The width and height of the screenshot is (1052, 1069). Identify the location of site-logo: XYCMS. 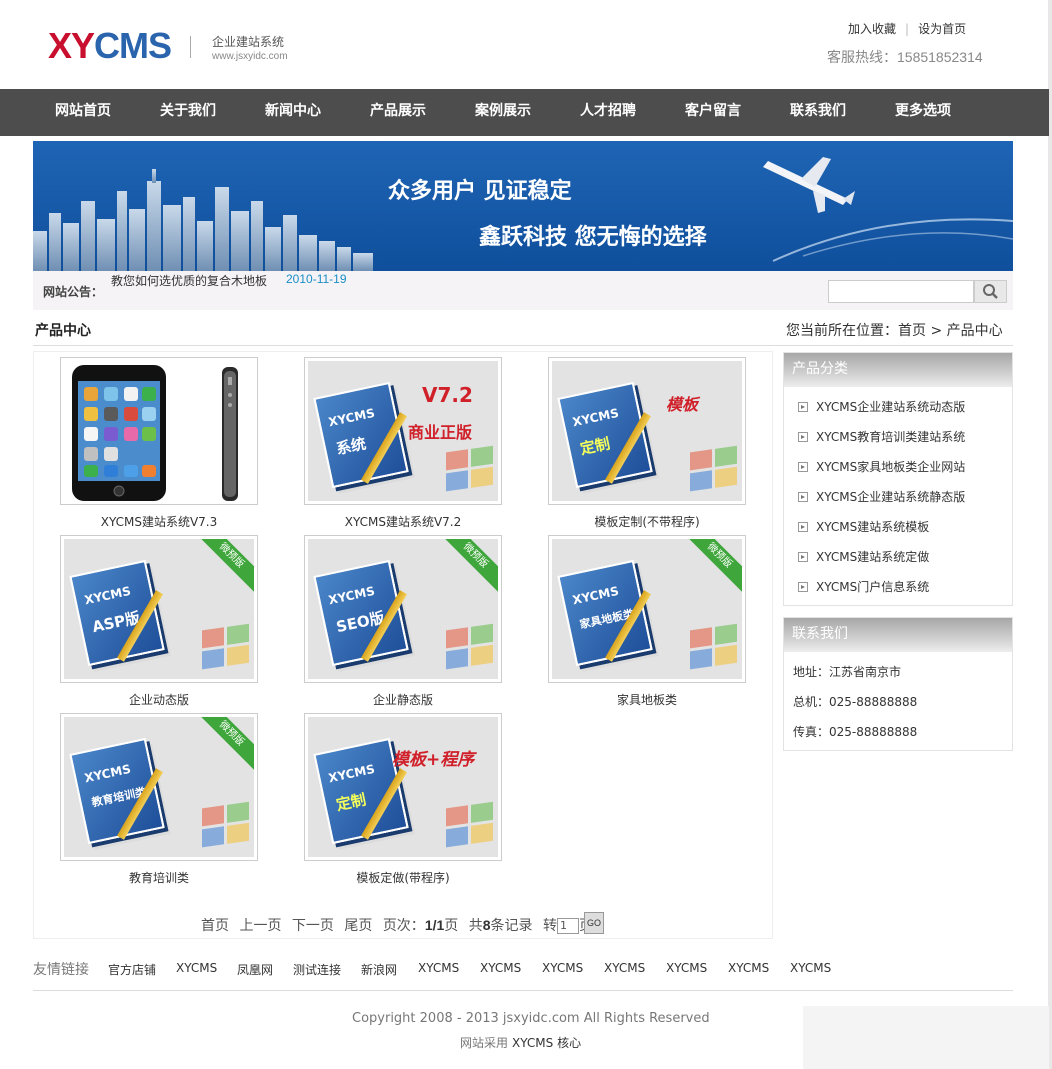
(110, 46).